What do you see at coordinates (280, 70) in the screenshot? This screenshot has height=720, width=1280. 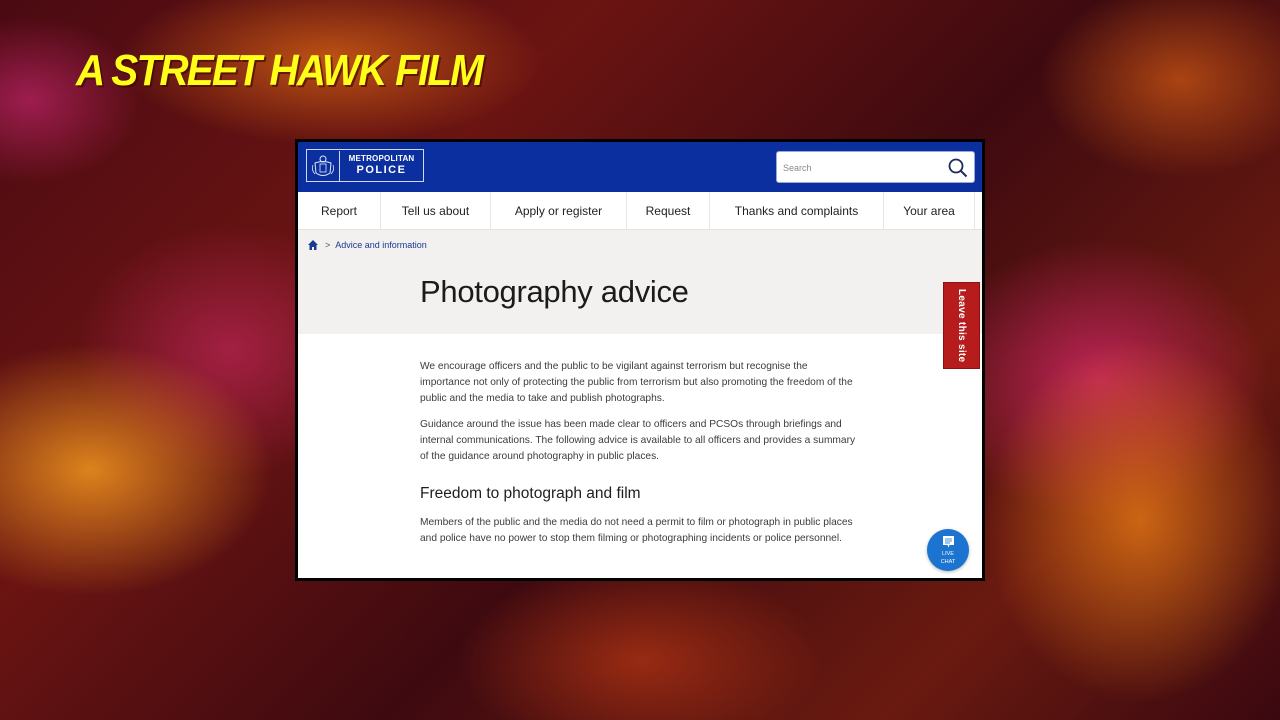 I see `film-title-overlay: A STREET HAWK FILM` at bounding box center [280, 70].